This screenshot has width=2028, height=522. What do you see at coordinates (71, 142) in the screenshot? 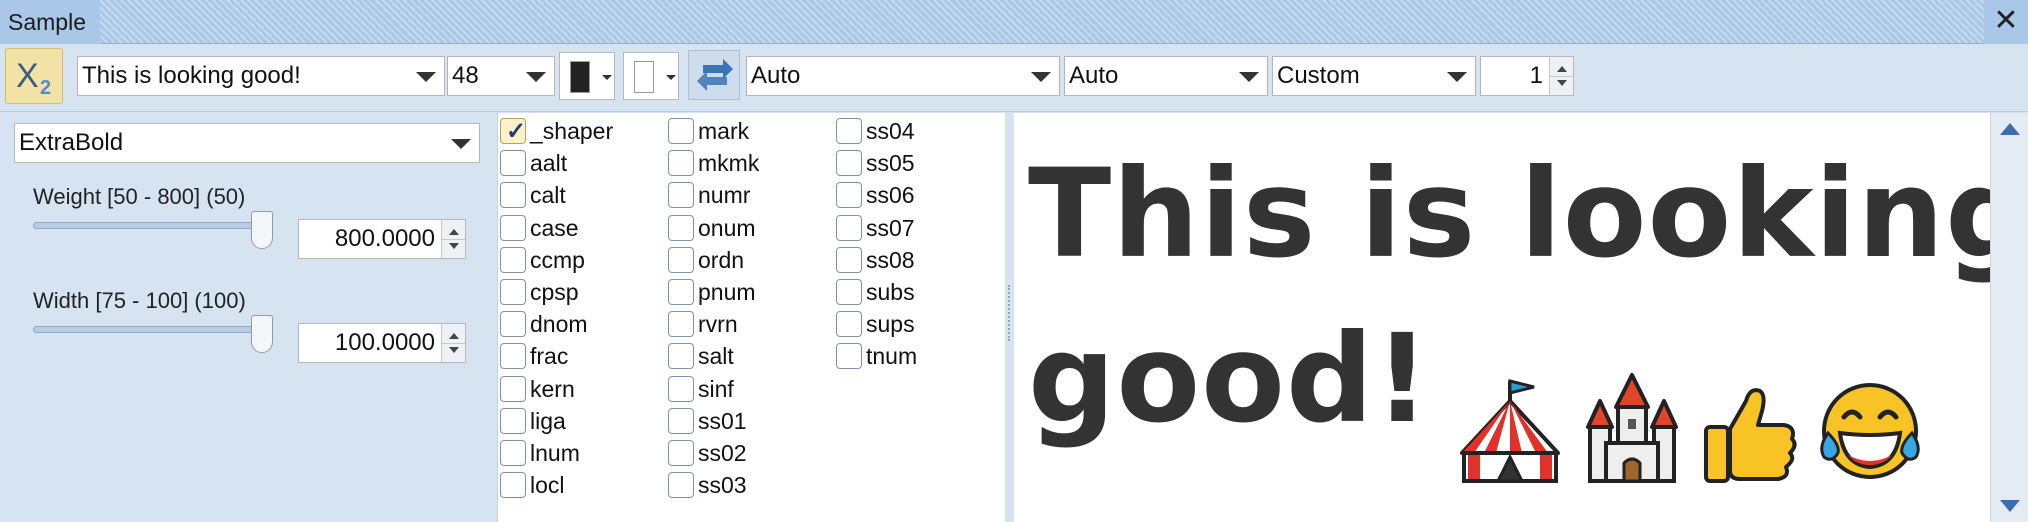
I see `instance-value: ExtraBold` at bounding box center [71, 142].